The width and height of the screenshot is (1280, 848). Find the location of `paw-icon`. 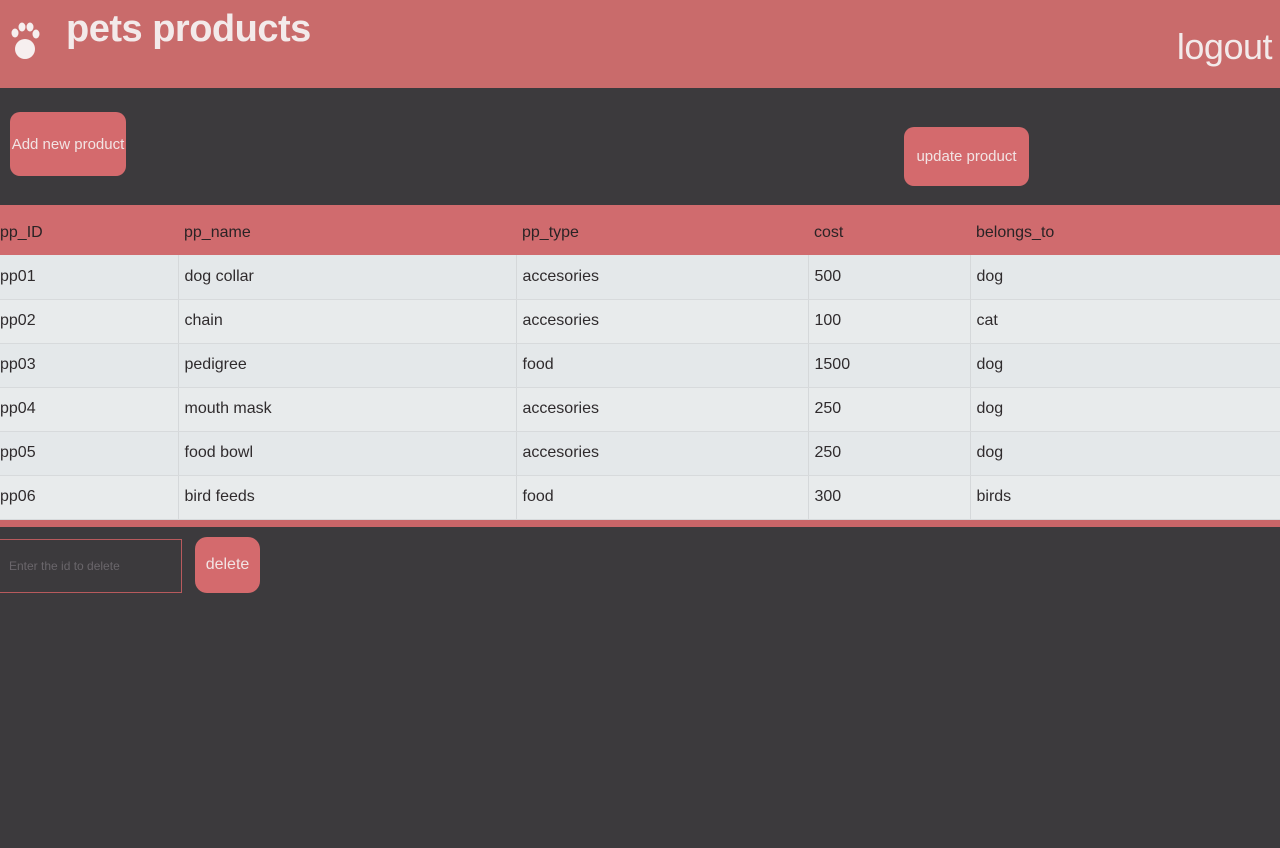

paw-icon is located at coordinates (25, 40).